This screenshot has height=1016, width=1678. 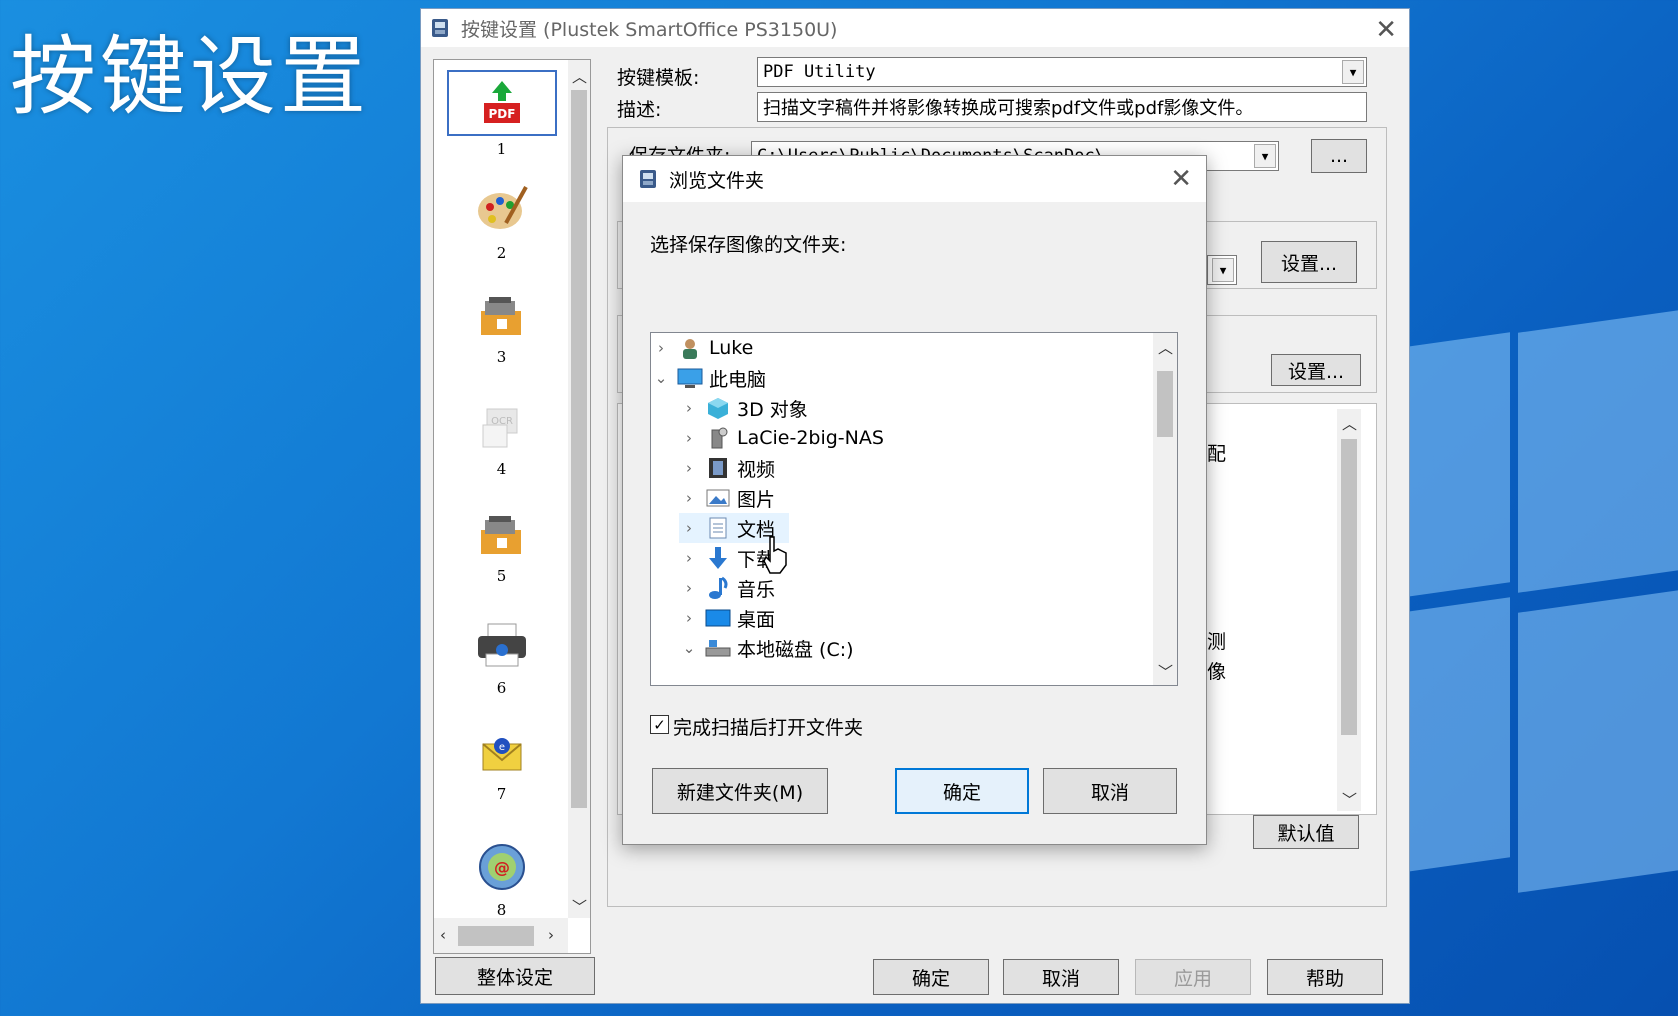 I want to click on ocr-icon: OCR, so click(x=499, y=428).